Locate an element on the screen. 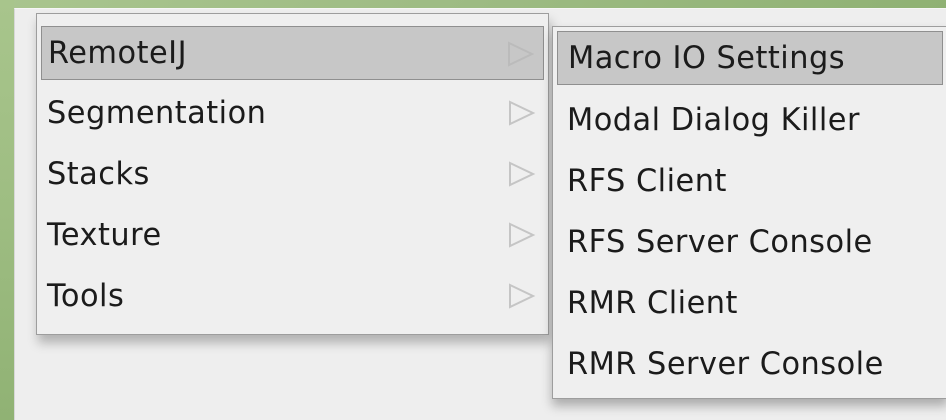 The height and width of the screenshot is (420, 946). menu-item-tools: Tools is located at coordinates (292, 296).